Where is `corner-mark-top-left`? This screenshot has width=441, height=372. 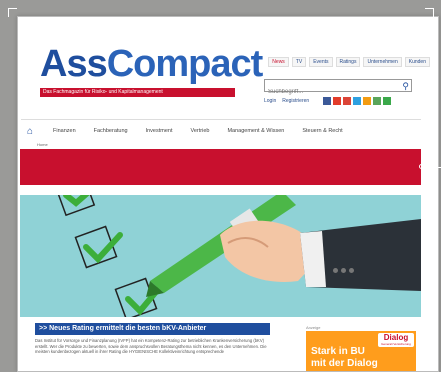
corner-mark-top-left is located at coordinates (12, 12).